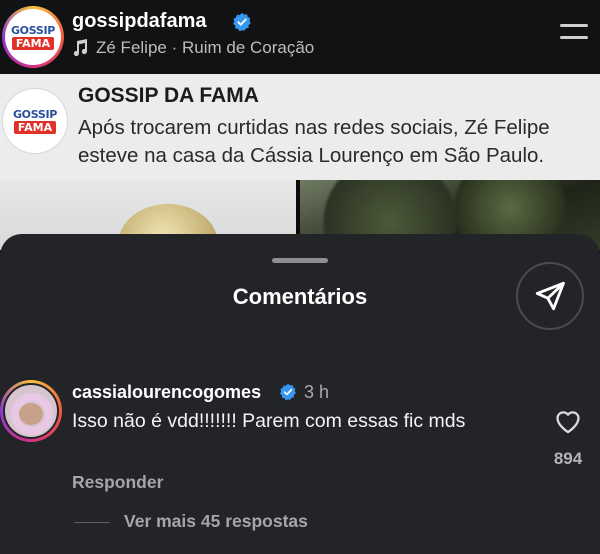  I want to click on music-label: Zé Felipe · Ruim de Coração, so click(205, 47).